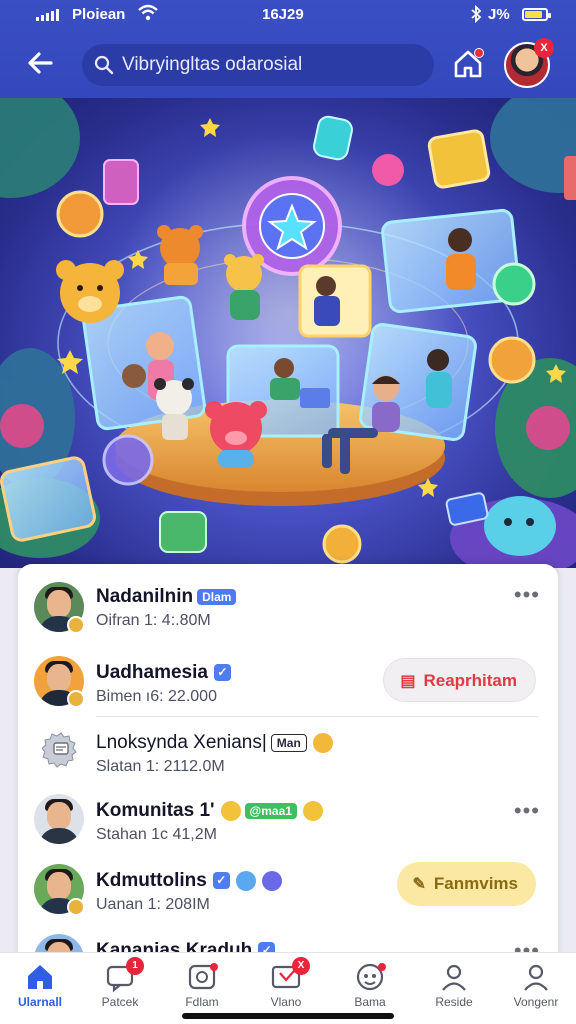 The height and width of the screenshot is (1024, 576). What do you see at coordinates (301, 966) in the screenshot?
I see `video-badge: X` at bounding box center [301, 966].